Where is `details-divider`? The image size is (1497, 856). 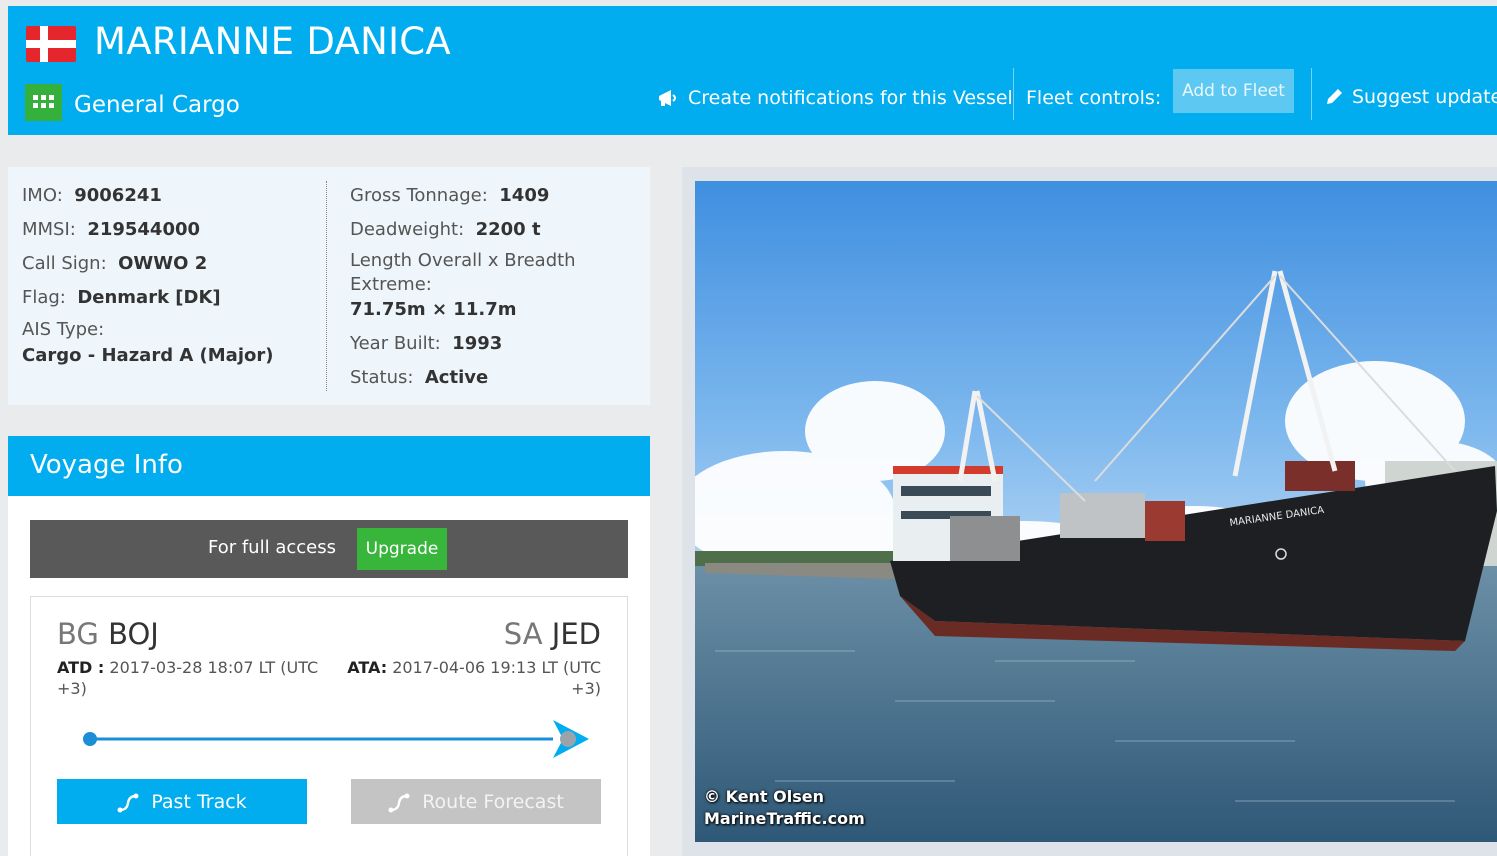
details-divider is located at coordinates (326, 286).